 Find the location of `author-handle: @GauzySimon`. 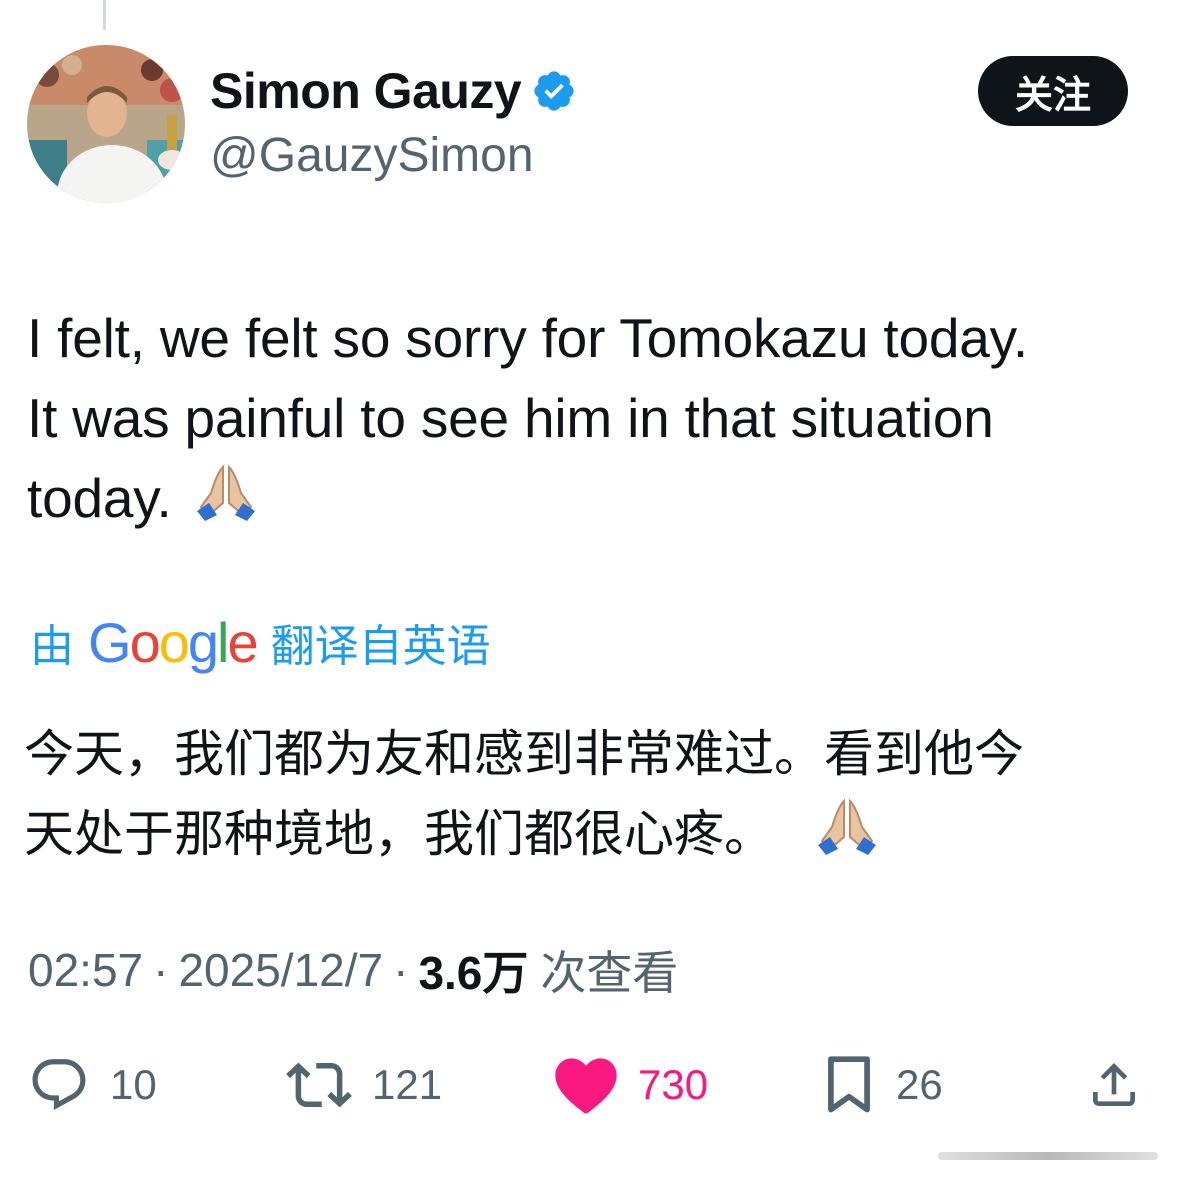

author-handle: @GauzySimon is located at coordinates (372, 155).